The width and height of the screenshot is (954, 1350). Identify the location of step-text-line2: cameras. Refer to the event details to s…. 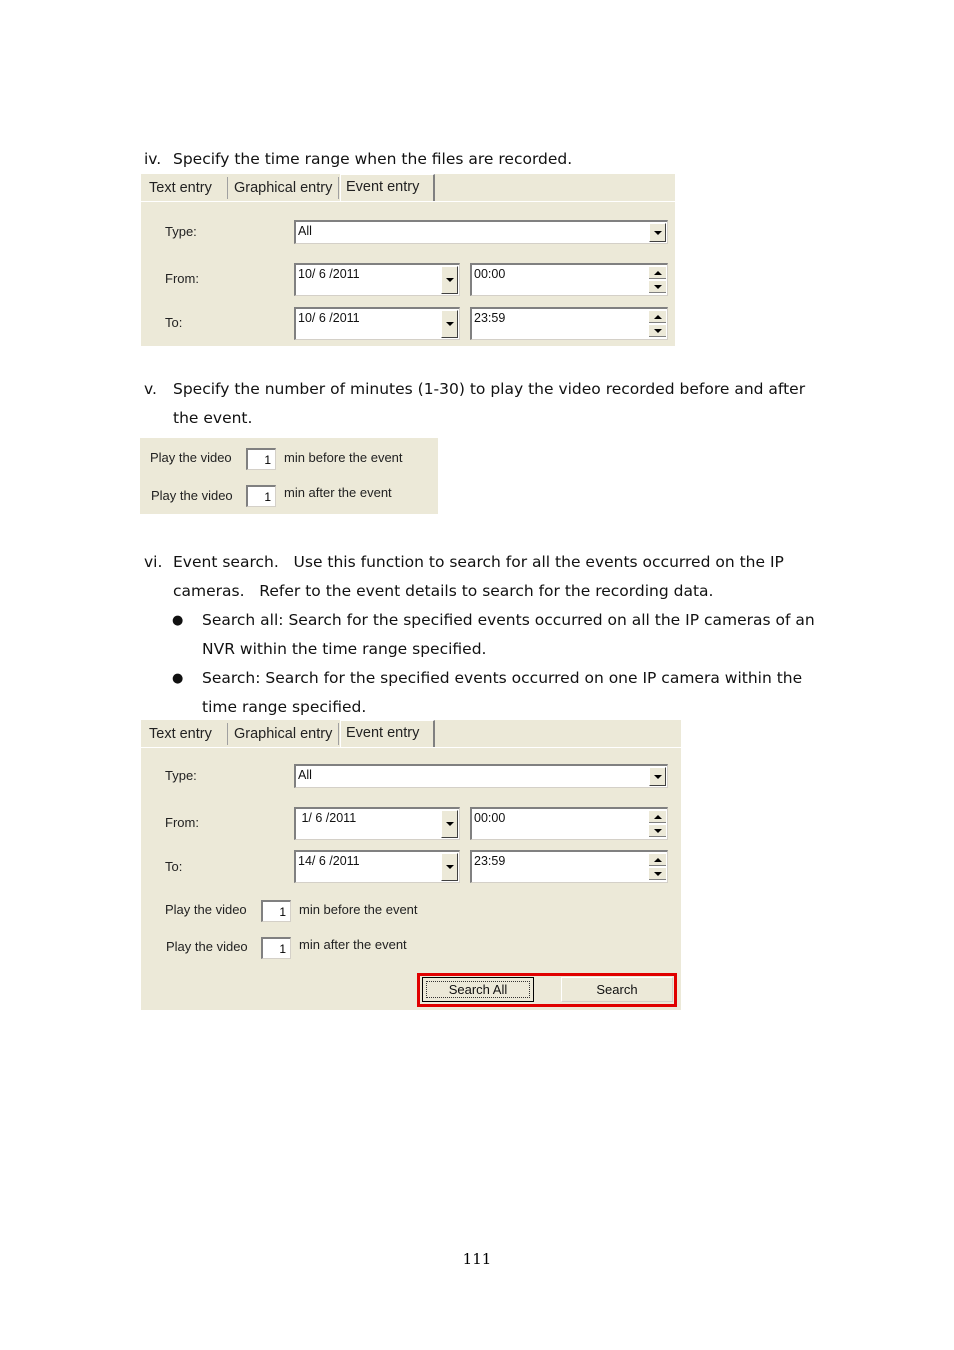
(443, 591).